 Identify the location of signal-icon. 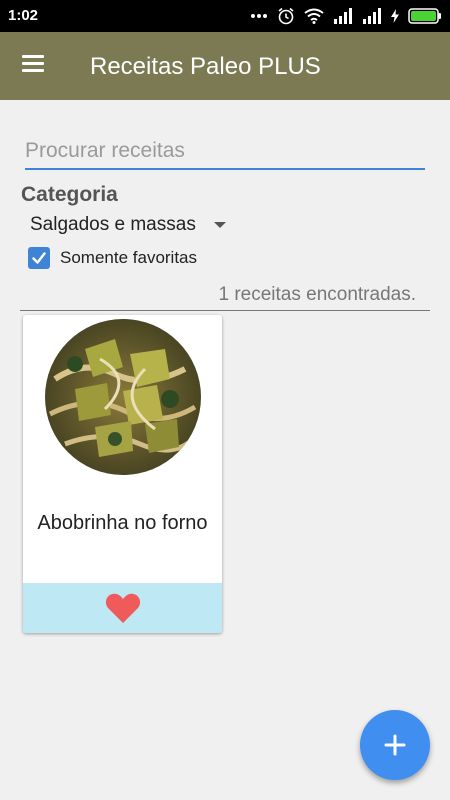
(343, 16).